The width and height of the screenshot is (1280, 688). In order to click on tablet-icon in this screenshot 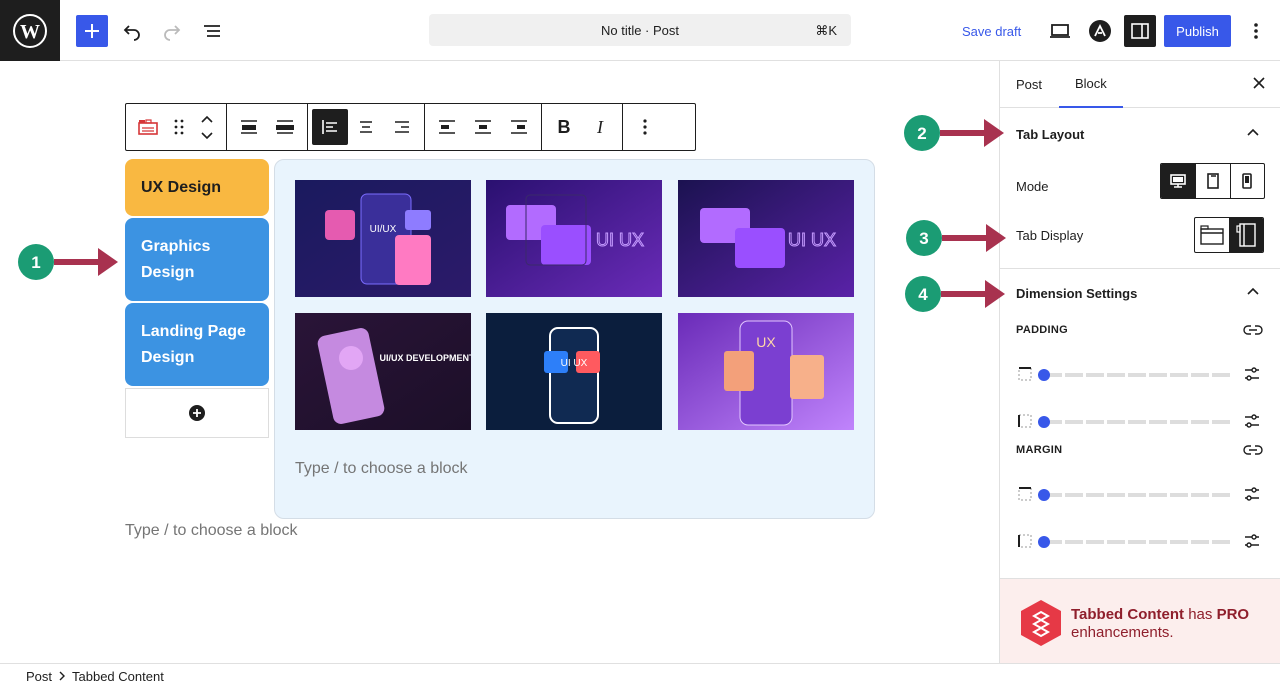, I will do `click(1213, 181)`.